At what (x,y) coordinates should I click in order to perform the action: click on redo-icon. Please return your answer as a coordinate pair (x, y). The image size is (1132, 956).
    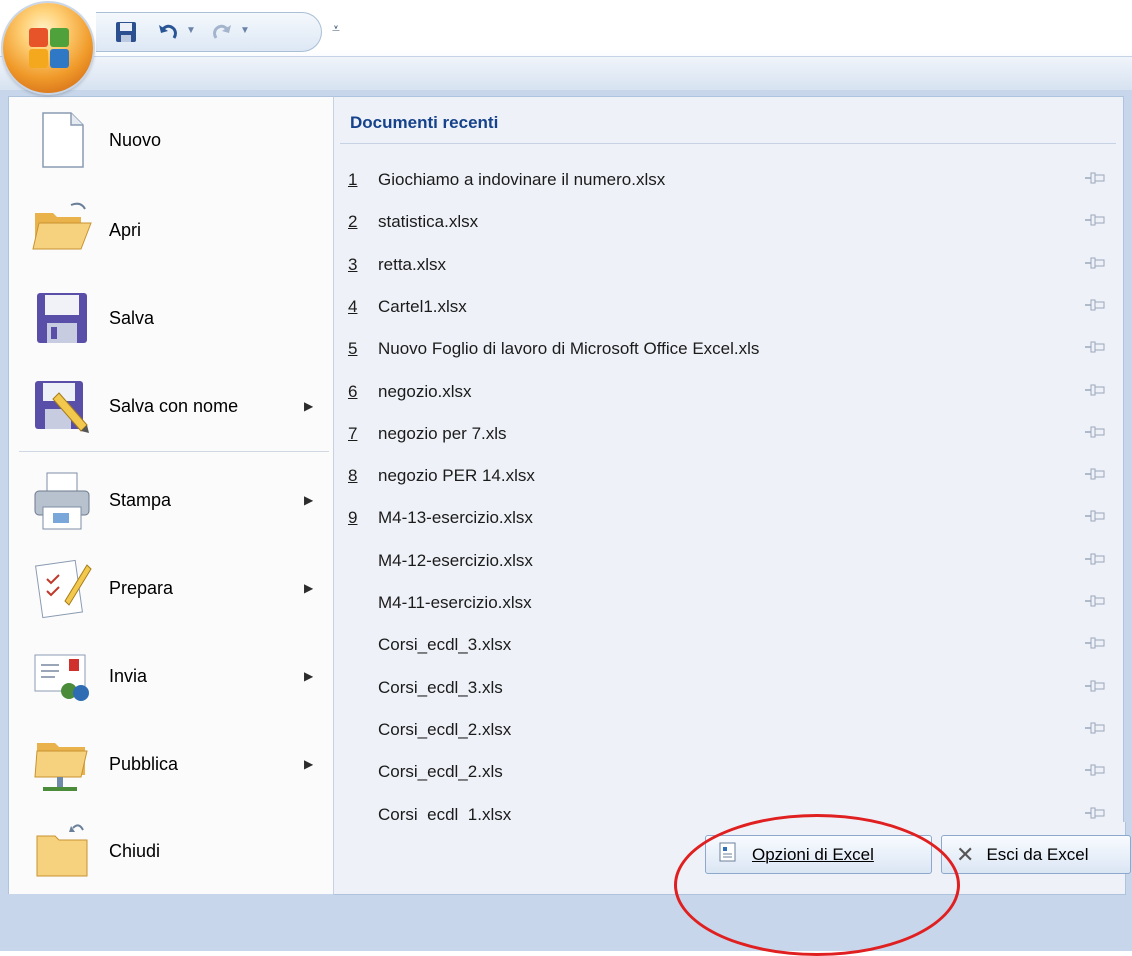
    Looking at the image, I should click on (222, 32).